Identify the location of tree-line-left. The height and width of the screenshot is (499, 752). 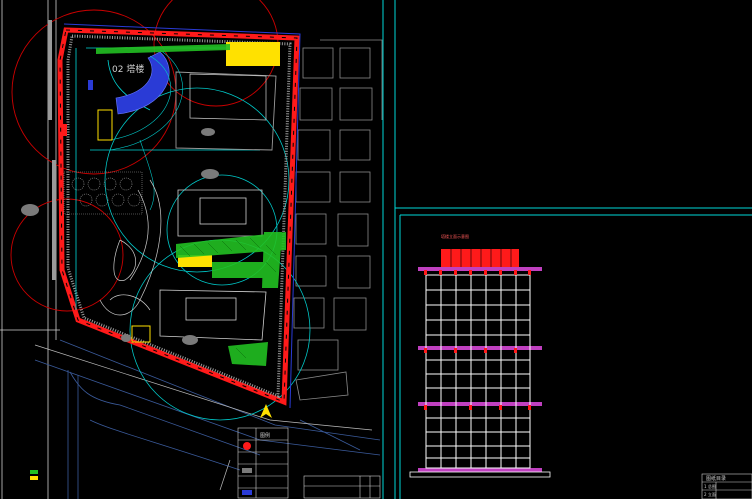
(52, 150).